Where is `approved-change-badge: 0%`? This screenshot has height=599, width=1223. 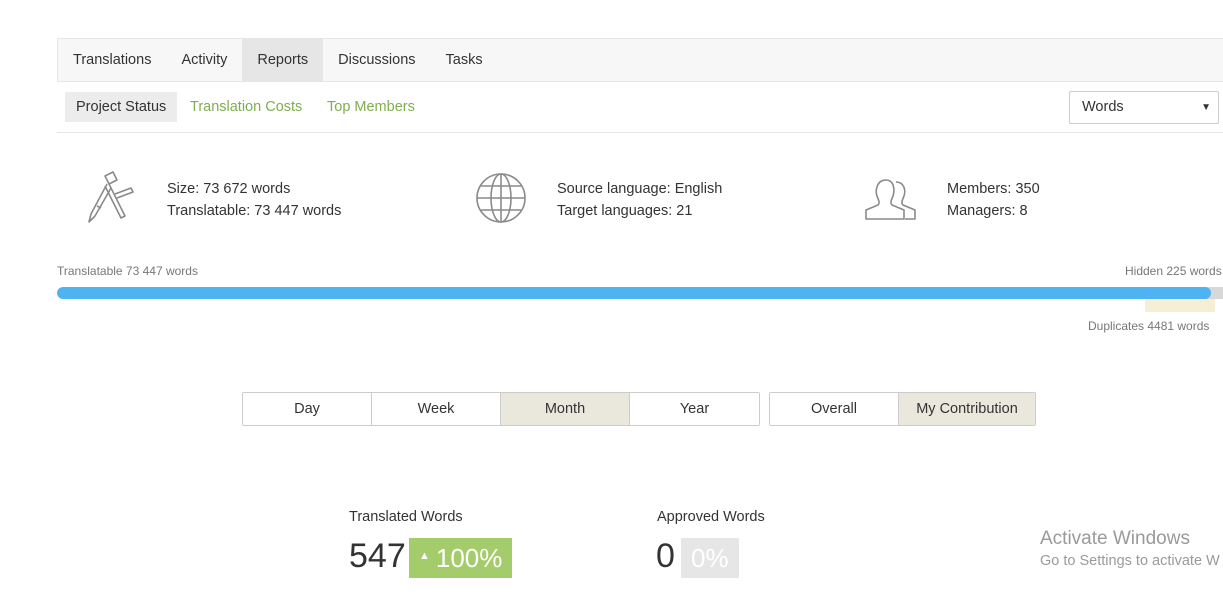
approved-change-badge: 0% is located at coordinates (710, 558).